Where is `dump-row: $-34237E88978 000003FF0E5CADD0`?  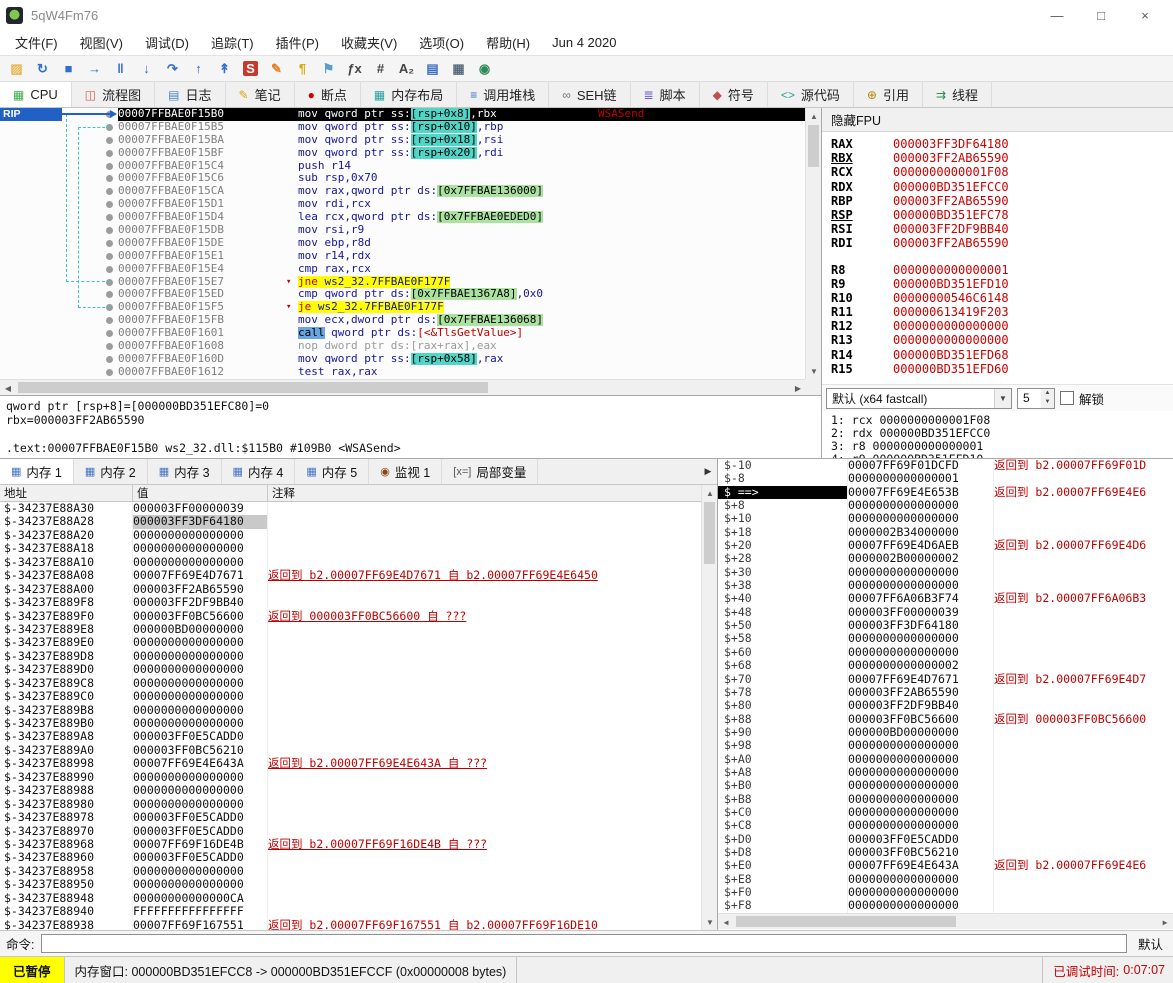
dump-row: $-34237E88978 000003FF0E5CADD0 is located at coordinates (351, 817).